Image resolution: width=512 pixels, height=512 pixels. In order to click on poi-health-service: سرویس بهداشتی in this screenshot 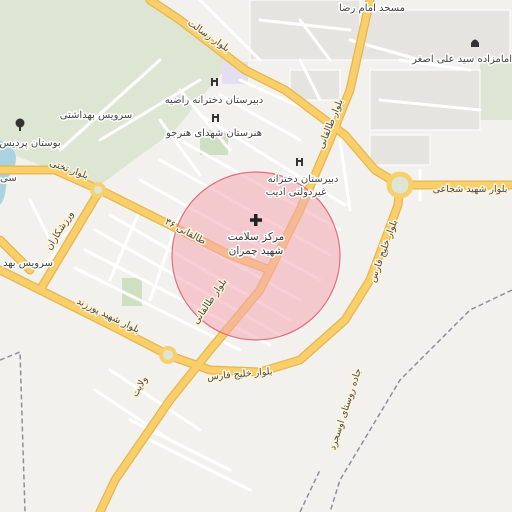, I will do `click(96, 116)`.